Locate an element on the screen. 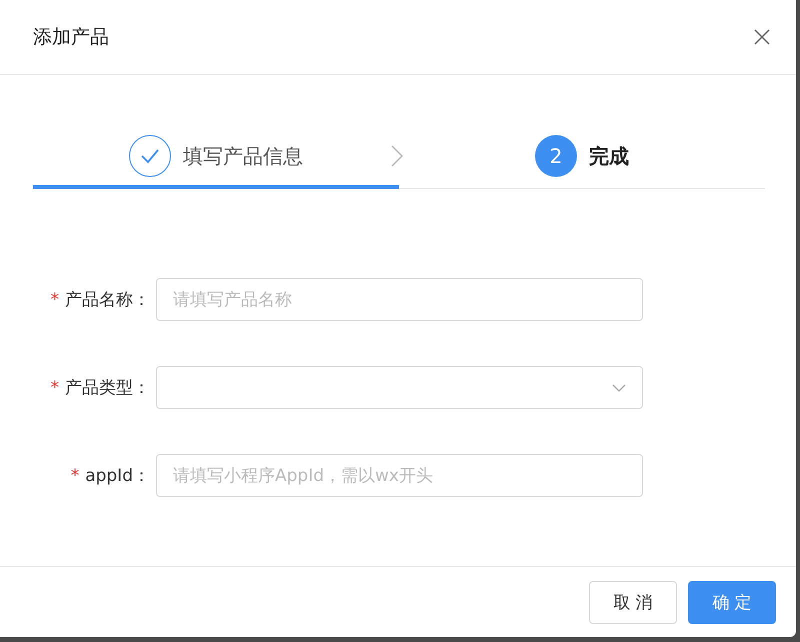 This screenshot has width=800, height=642. field-label: 产品名称： is located at coordinates (107, 300).